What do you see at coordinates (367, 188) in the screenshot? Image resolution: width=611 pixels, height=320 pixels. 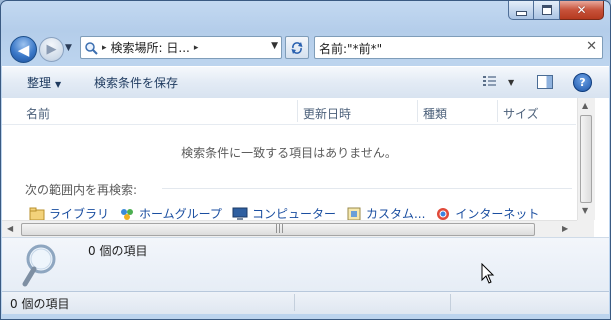 I see `divider` at bounding box center [367, 188].